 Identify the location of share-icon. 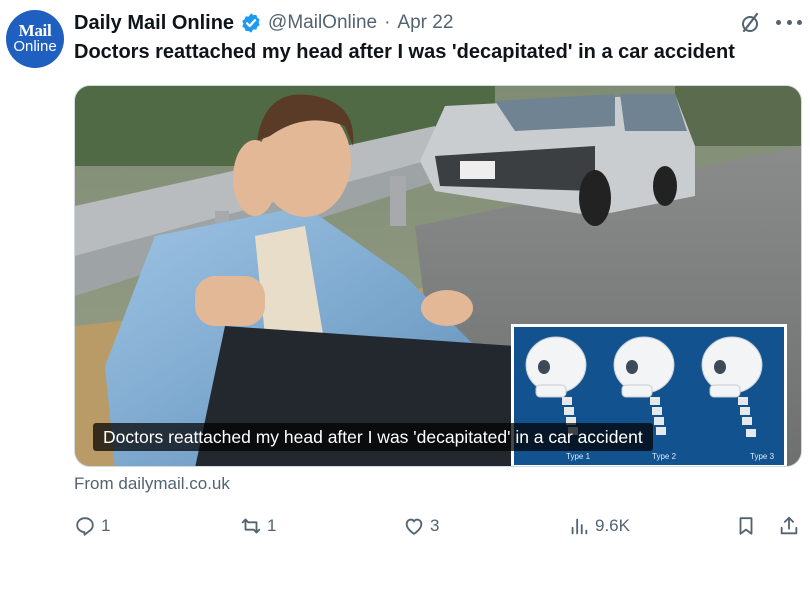
(789, 525).